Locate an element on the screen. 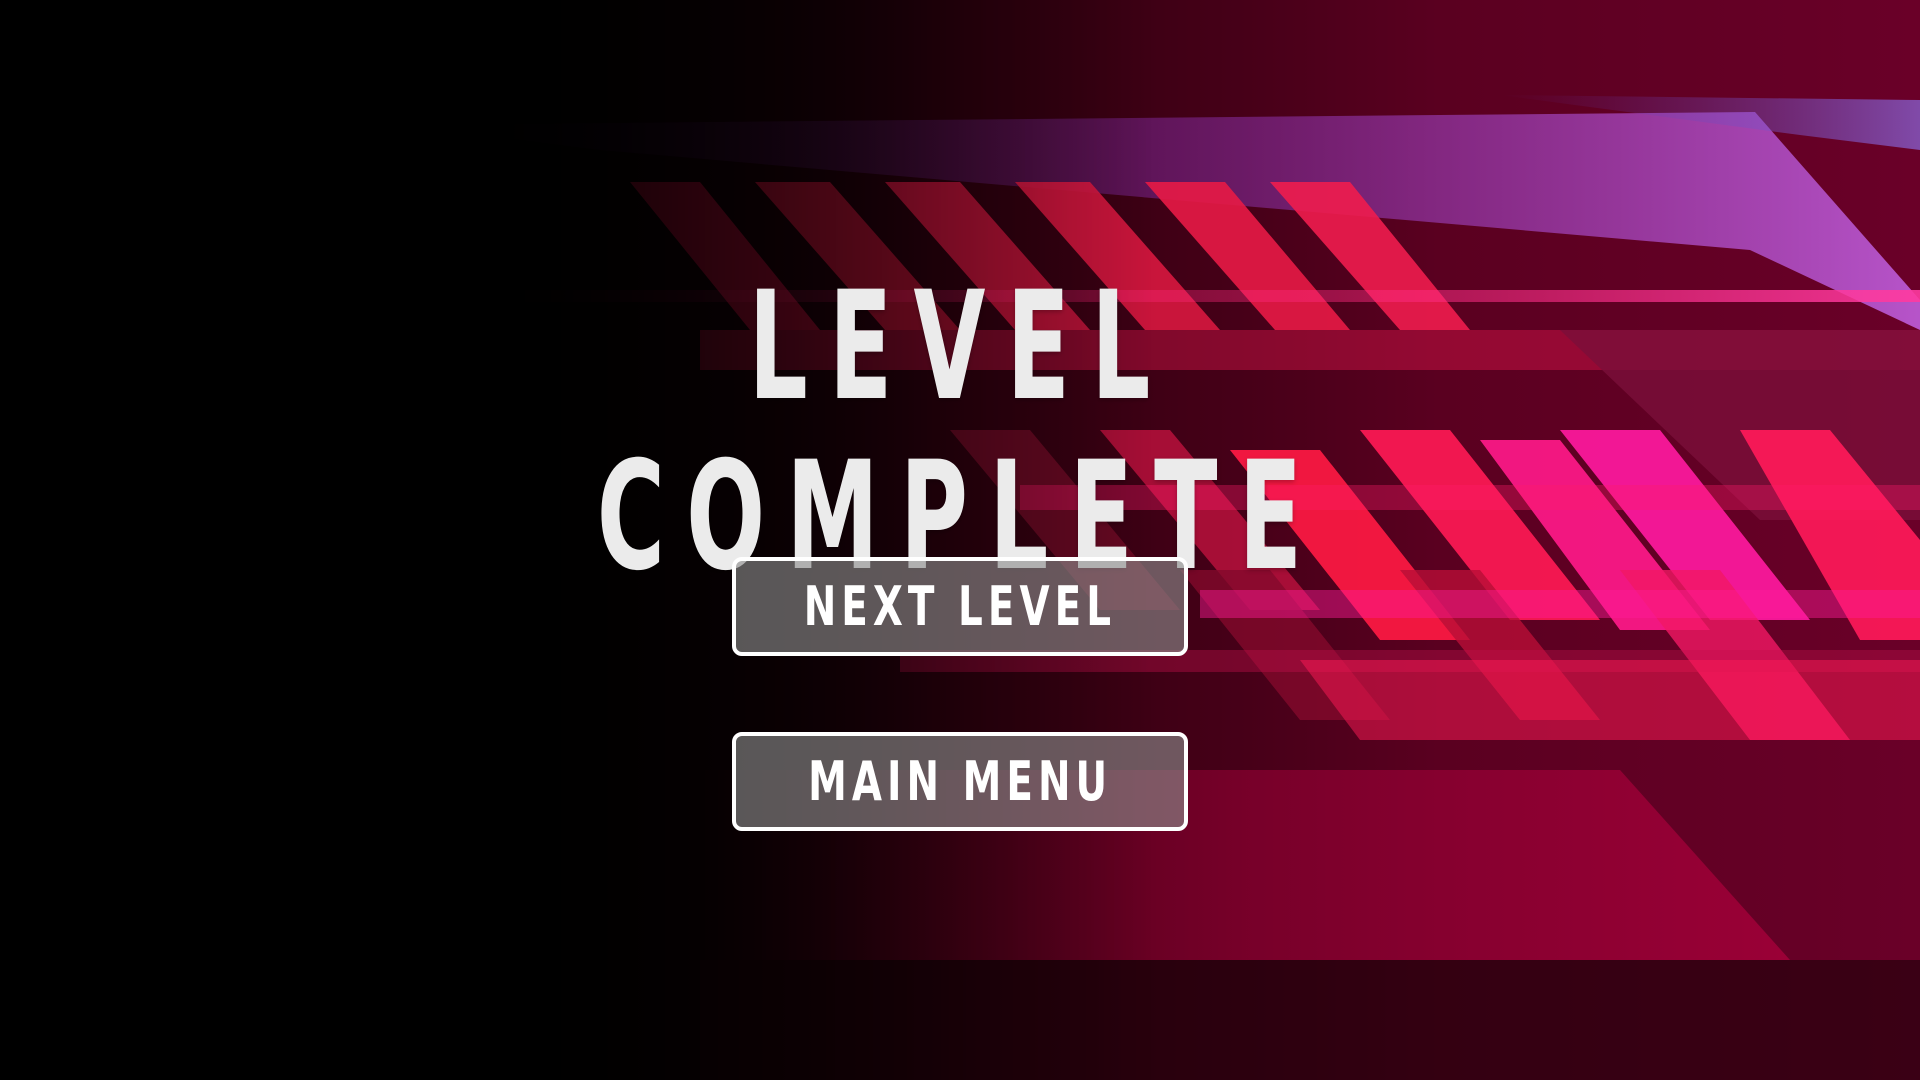 Image resolution: width=1920 pixels, height=1080 pixels. main-menu-label: MAIN MENU is located at coordinates (960, 781).